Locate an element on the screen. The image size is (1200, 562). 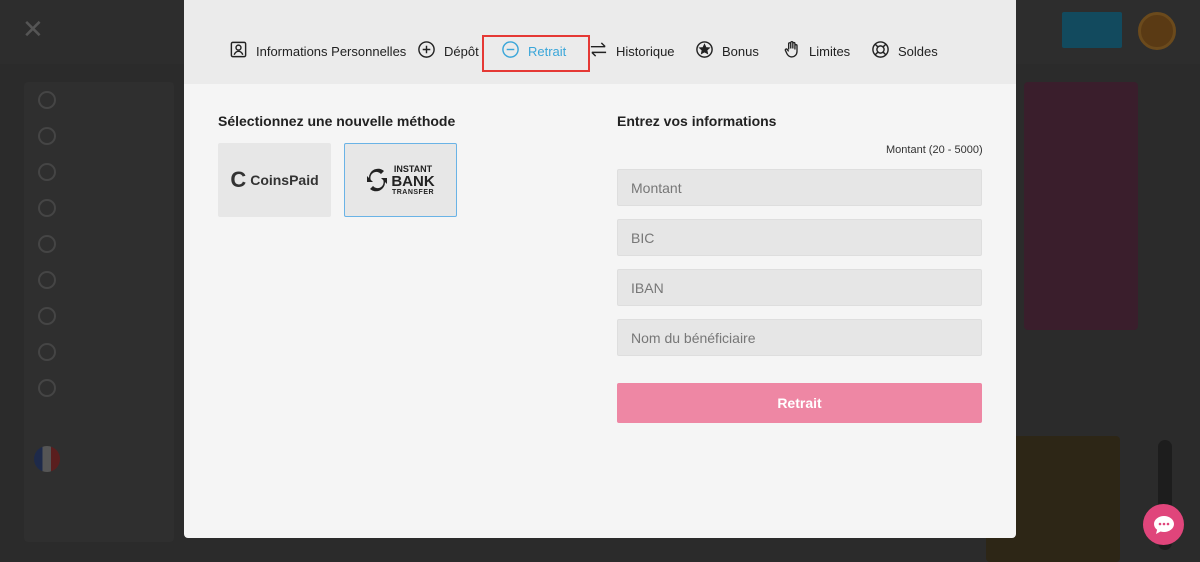
flag-icon is located at coordinates (47, 459).